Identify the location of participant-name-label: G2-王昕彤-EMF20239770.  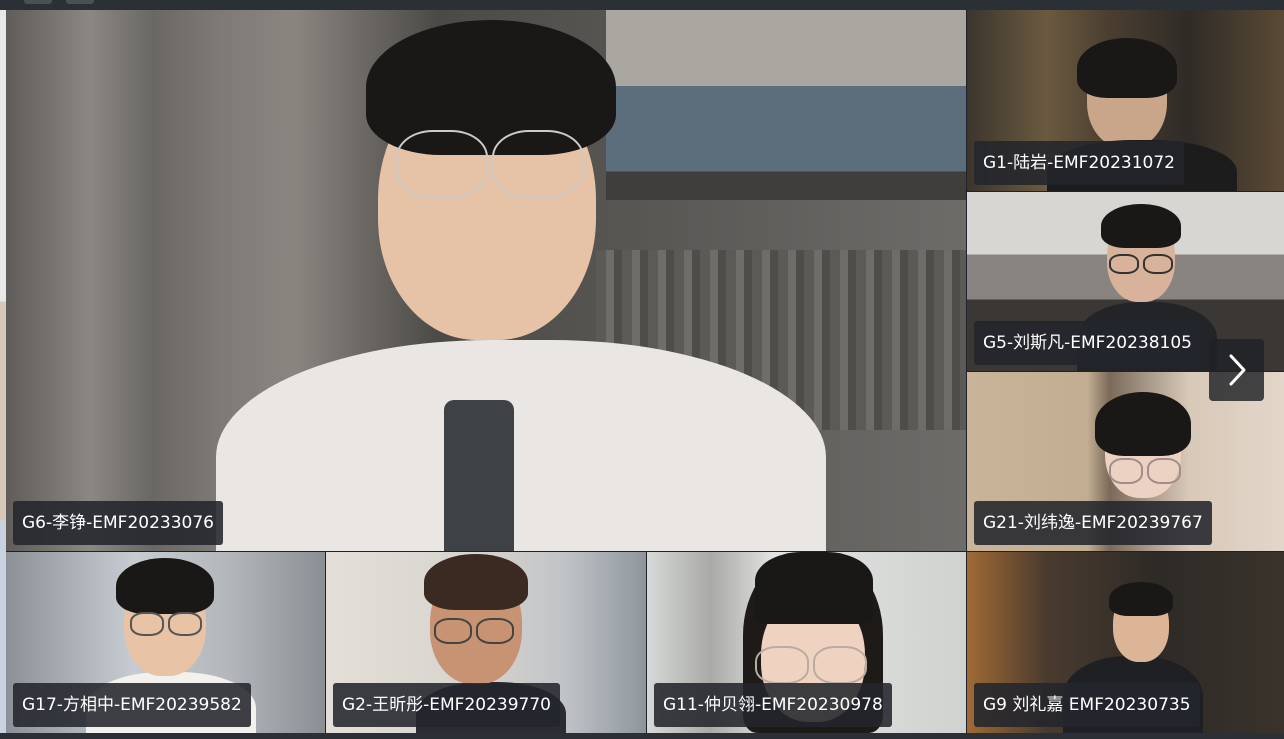
(446, 705).